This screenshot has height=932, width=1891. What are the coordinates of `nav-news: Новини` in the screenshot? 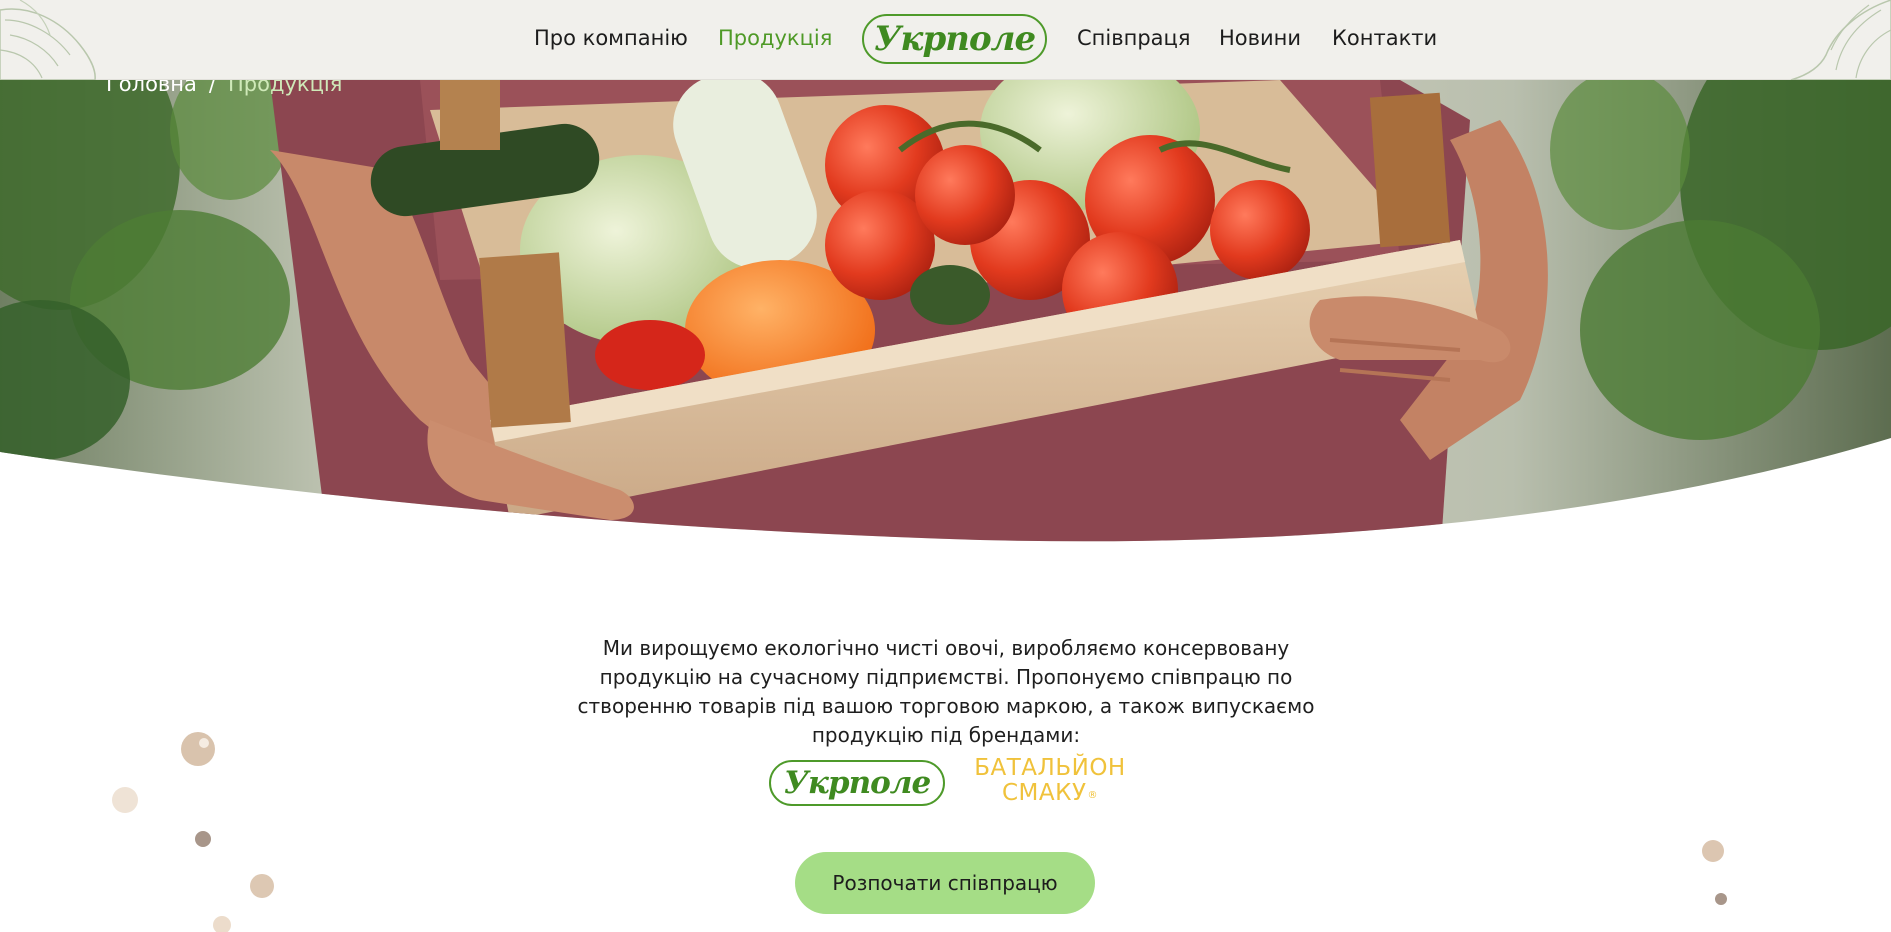 It's located at (1260, 38).